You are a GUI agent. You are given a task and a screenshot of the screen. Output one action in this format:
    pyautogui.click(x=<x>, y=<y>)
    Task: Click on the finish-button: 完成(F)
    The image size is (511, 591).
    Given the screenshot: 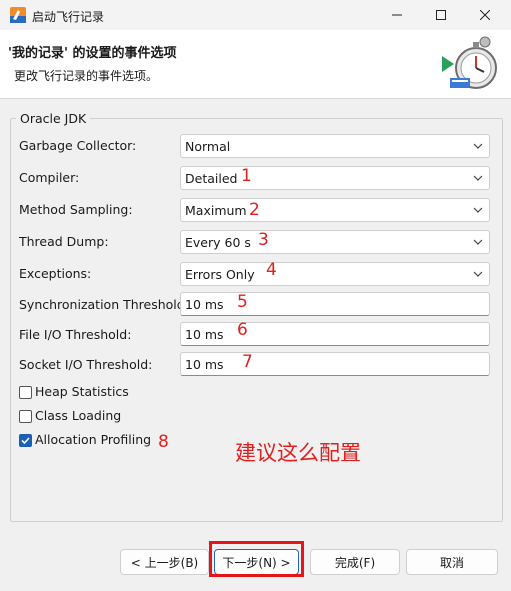 What is the action you would take?
    pyautogui.click(x=355, y=562)
    